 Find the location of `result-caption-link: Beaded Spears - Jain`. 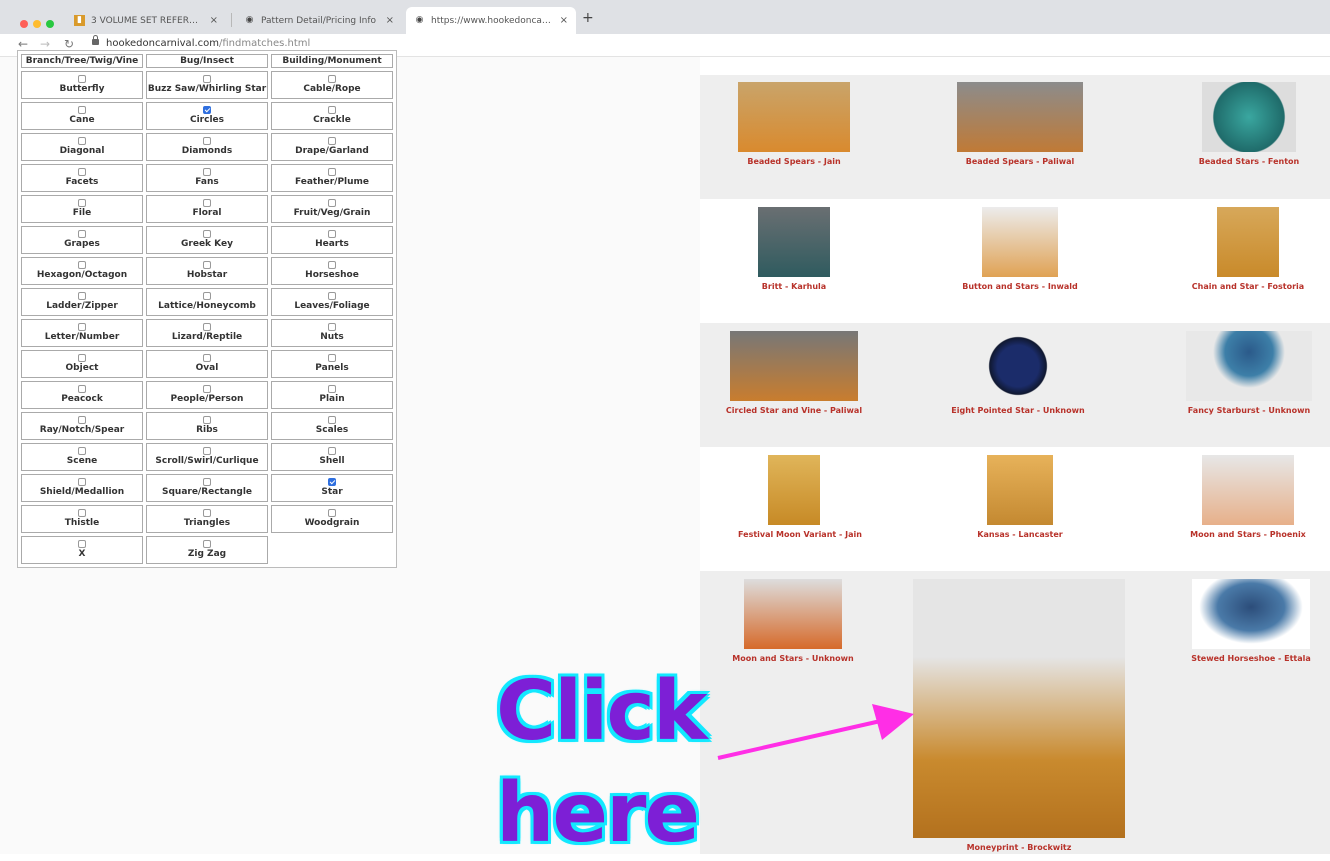

result-caption-link: Beaded Spears - Jain is located at coordinates (794, 161).